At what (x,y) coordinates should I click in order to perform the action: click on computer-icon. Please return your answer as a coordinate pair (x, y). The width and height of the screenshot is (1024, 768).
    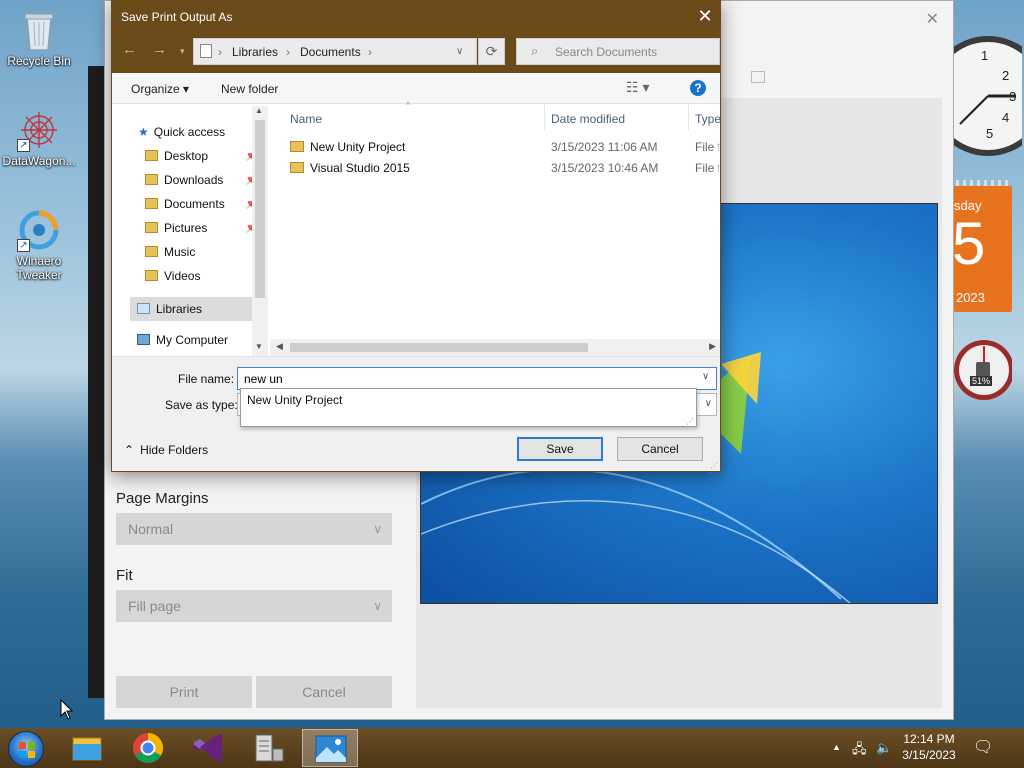
    Looking at the image, I should click on (143, 339).